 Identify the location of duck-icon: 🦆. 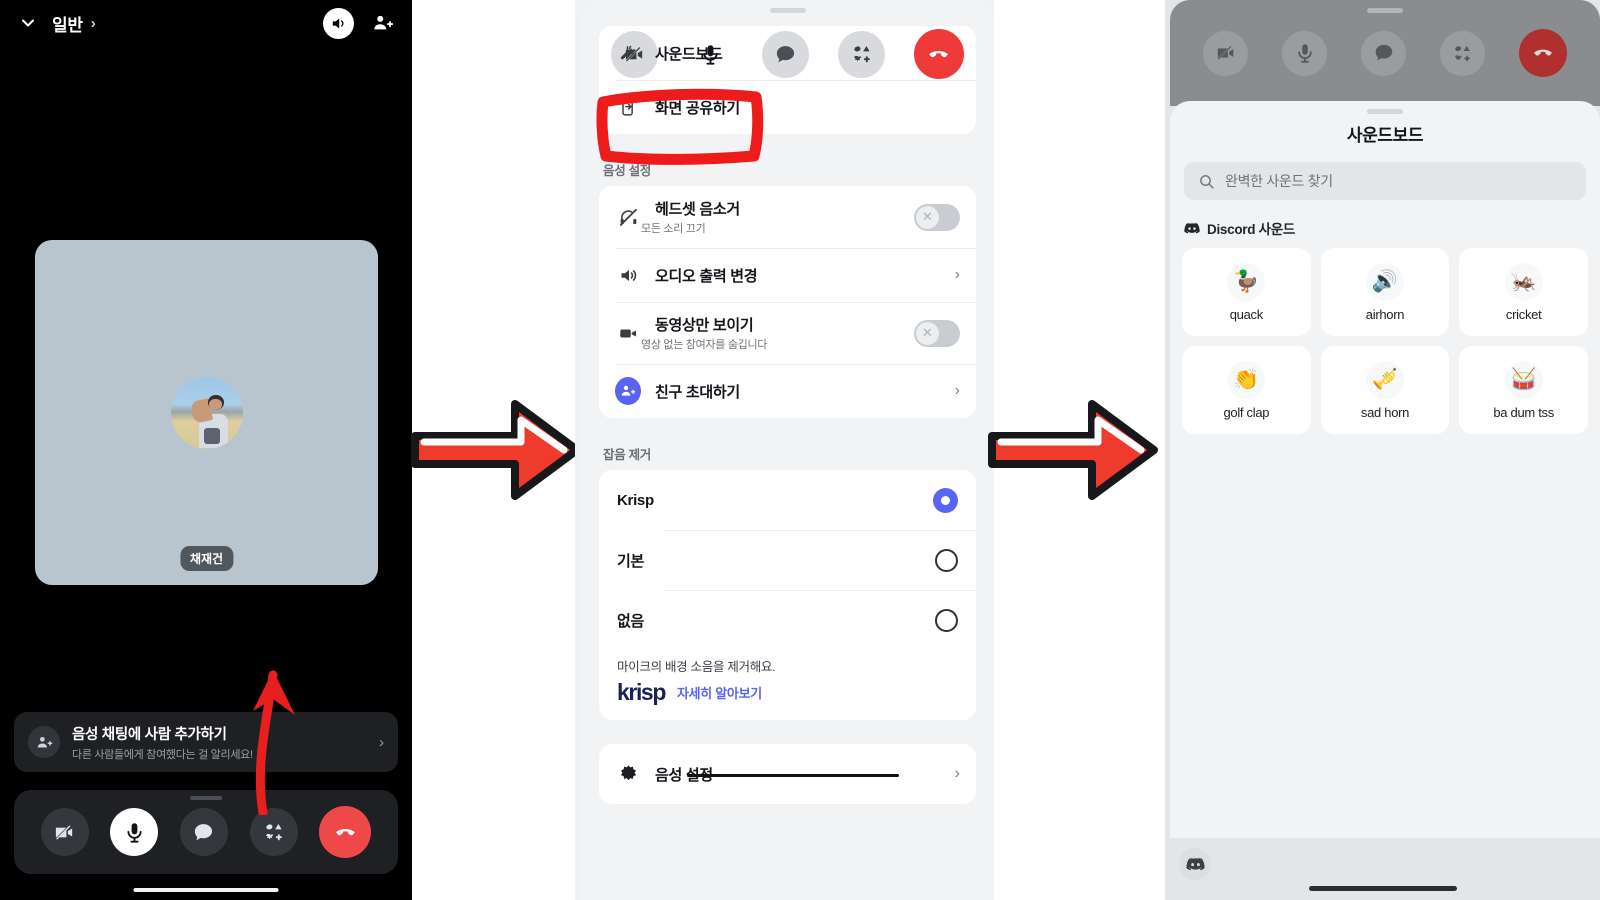
(1246, 281).